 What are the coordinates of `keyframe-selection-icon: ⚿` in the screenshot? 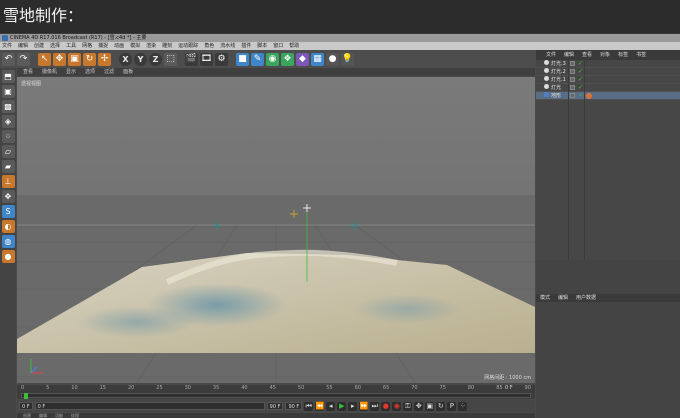 It's located at (408, 406).